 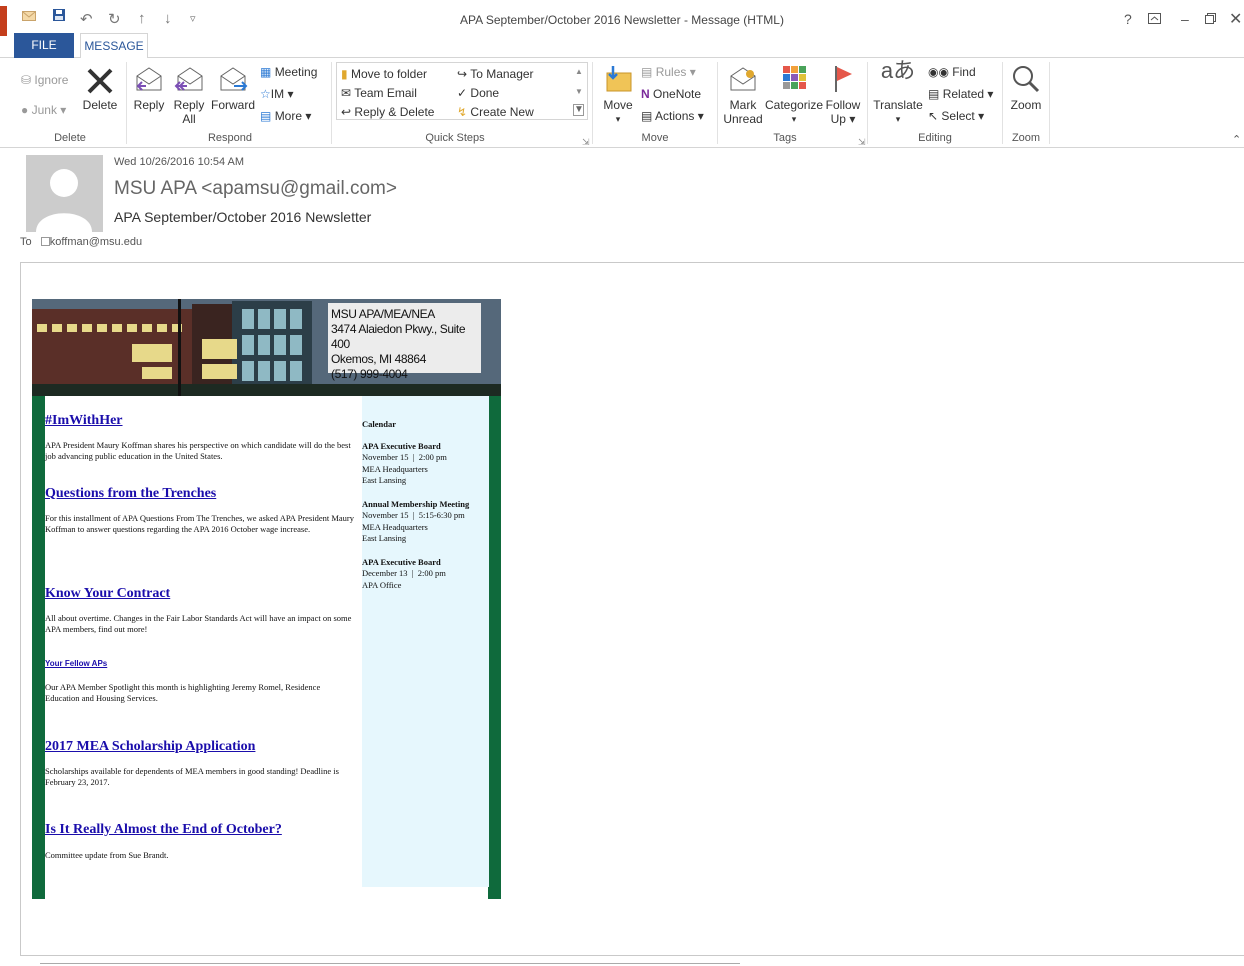 I want to click on reply-delete-step: ↩ Reply & Delete, so click(x=387, y=112).